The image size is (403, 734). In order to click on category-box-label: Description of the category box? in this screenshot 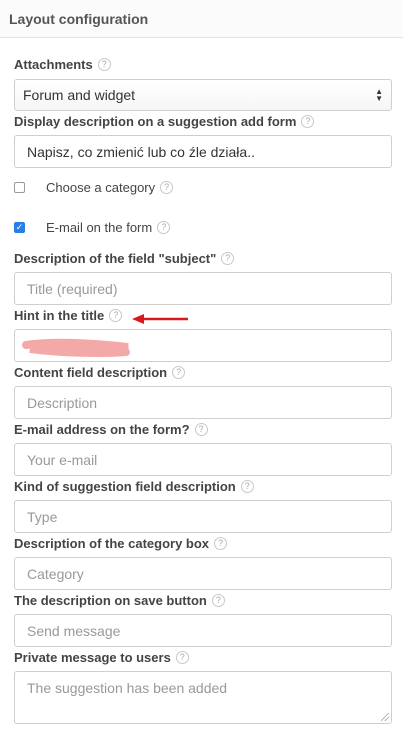, I will do `click(121, 543)`.